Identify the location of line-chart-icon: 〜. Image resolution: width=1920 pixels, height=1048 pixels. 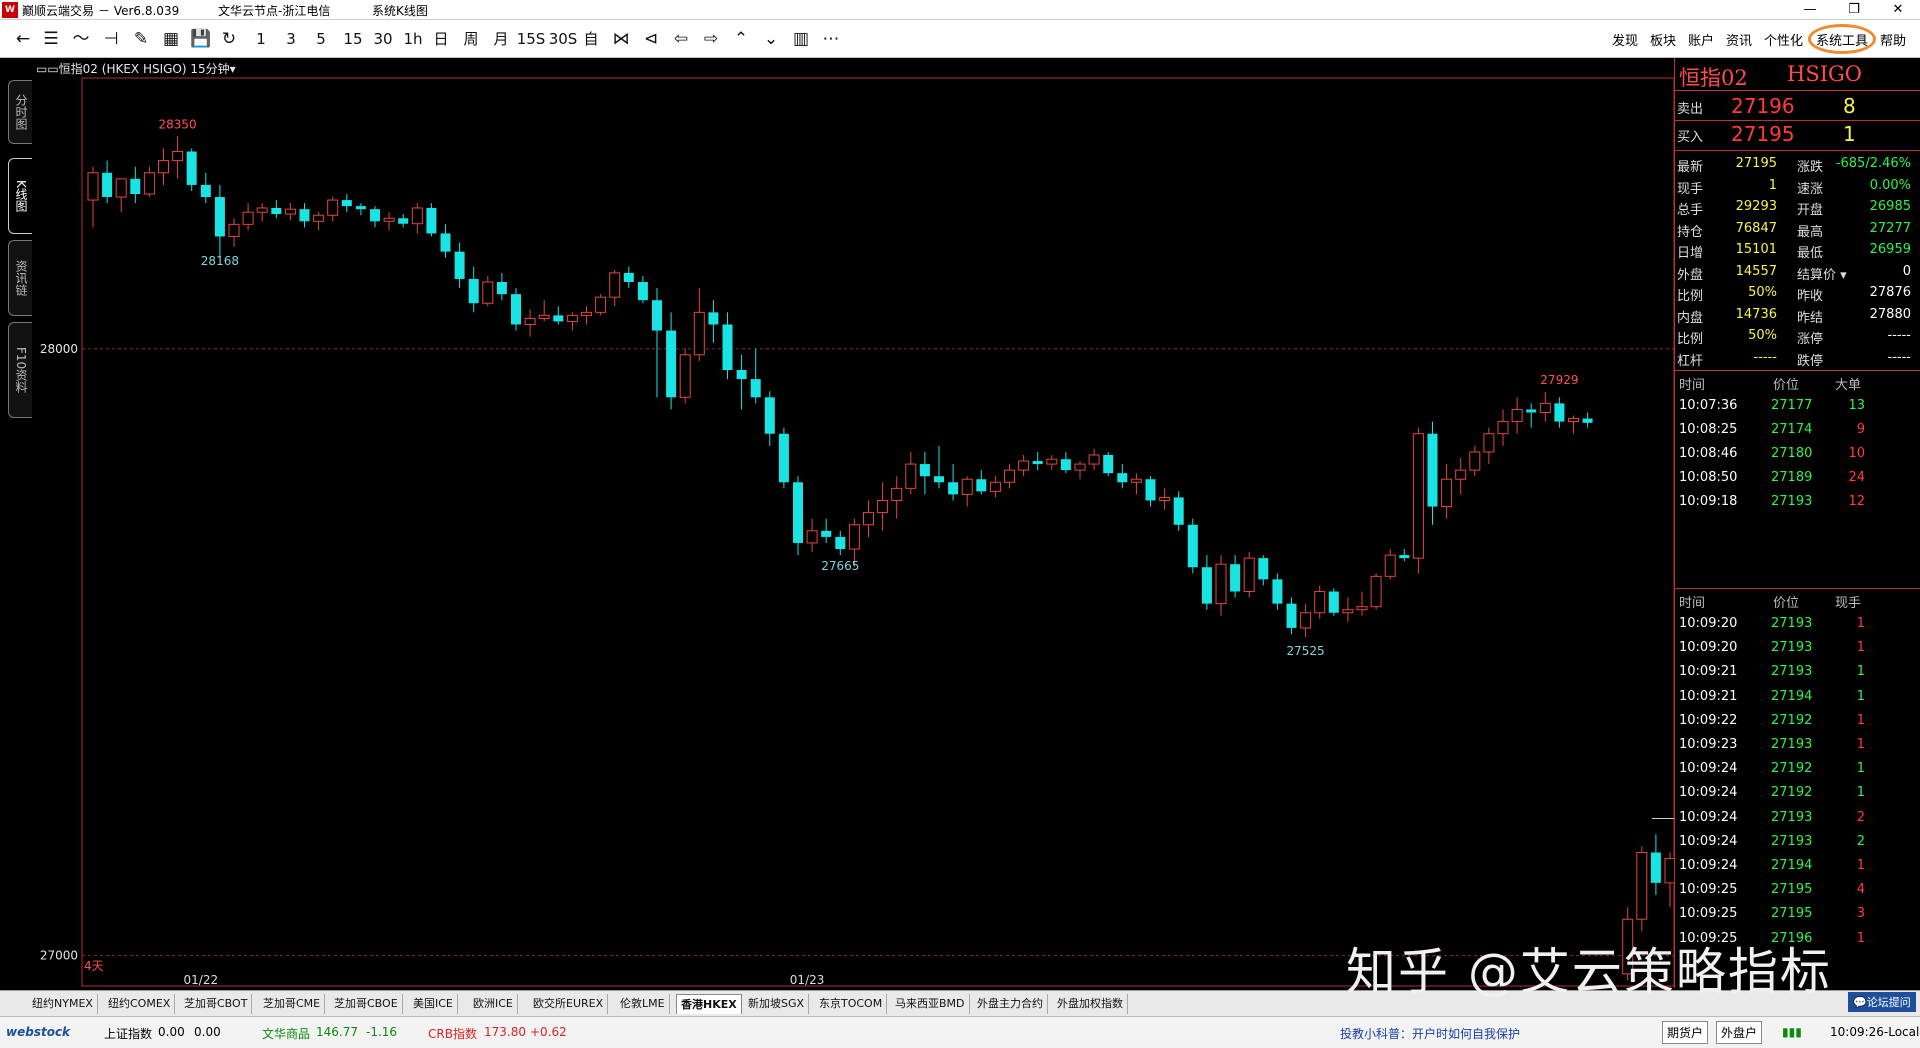
(81, 39).